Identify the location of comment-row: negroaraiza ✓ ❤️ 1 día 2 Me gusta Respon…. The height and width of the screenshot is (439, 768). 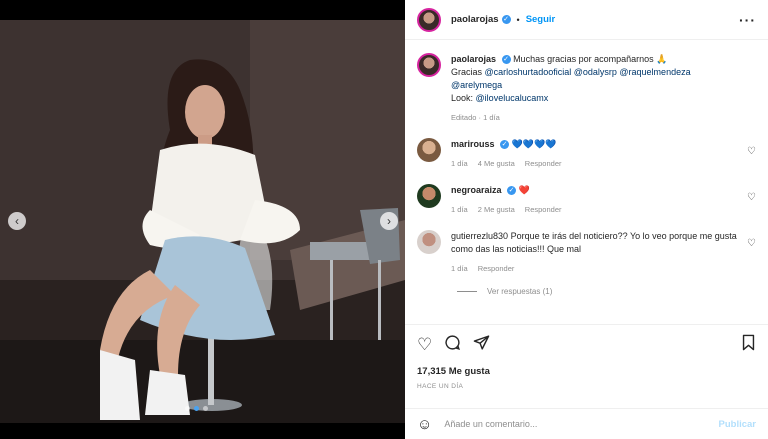
(586, 200).